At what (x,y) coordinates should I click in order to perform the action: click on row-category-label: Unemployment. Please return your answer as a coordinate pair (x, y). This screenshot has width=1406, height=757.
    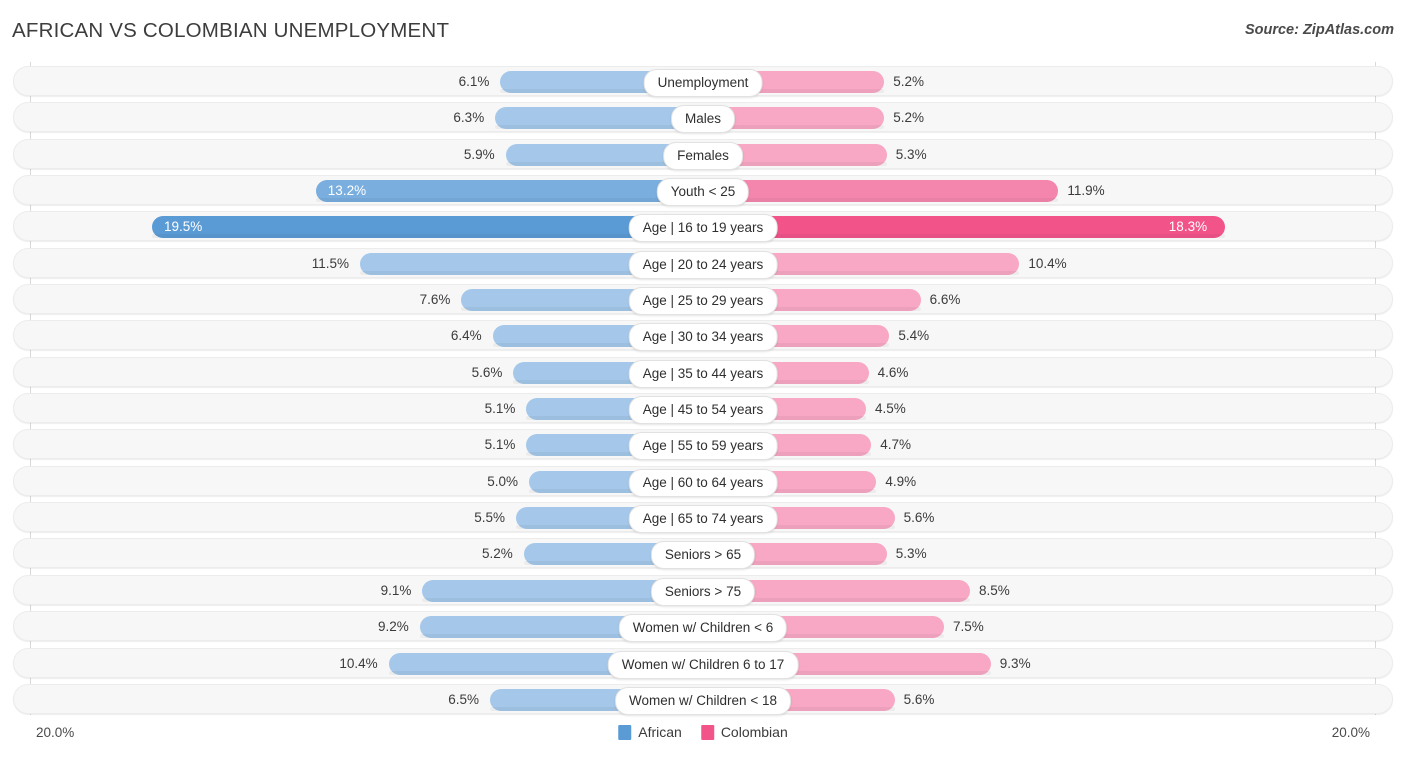
    Looking at the image, I should click on (703, 83).